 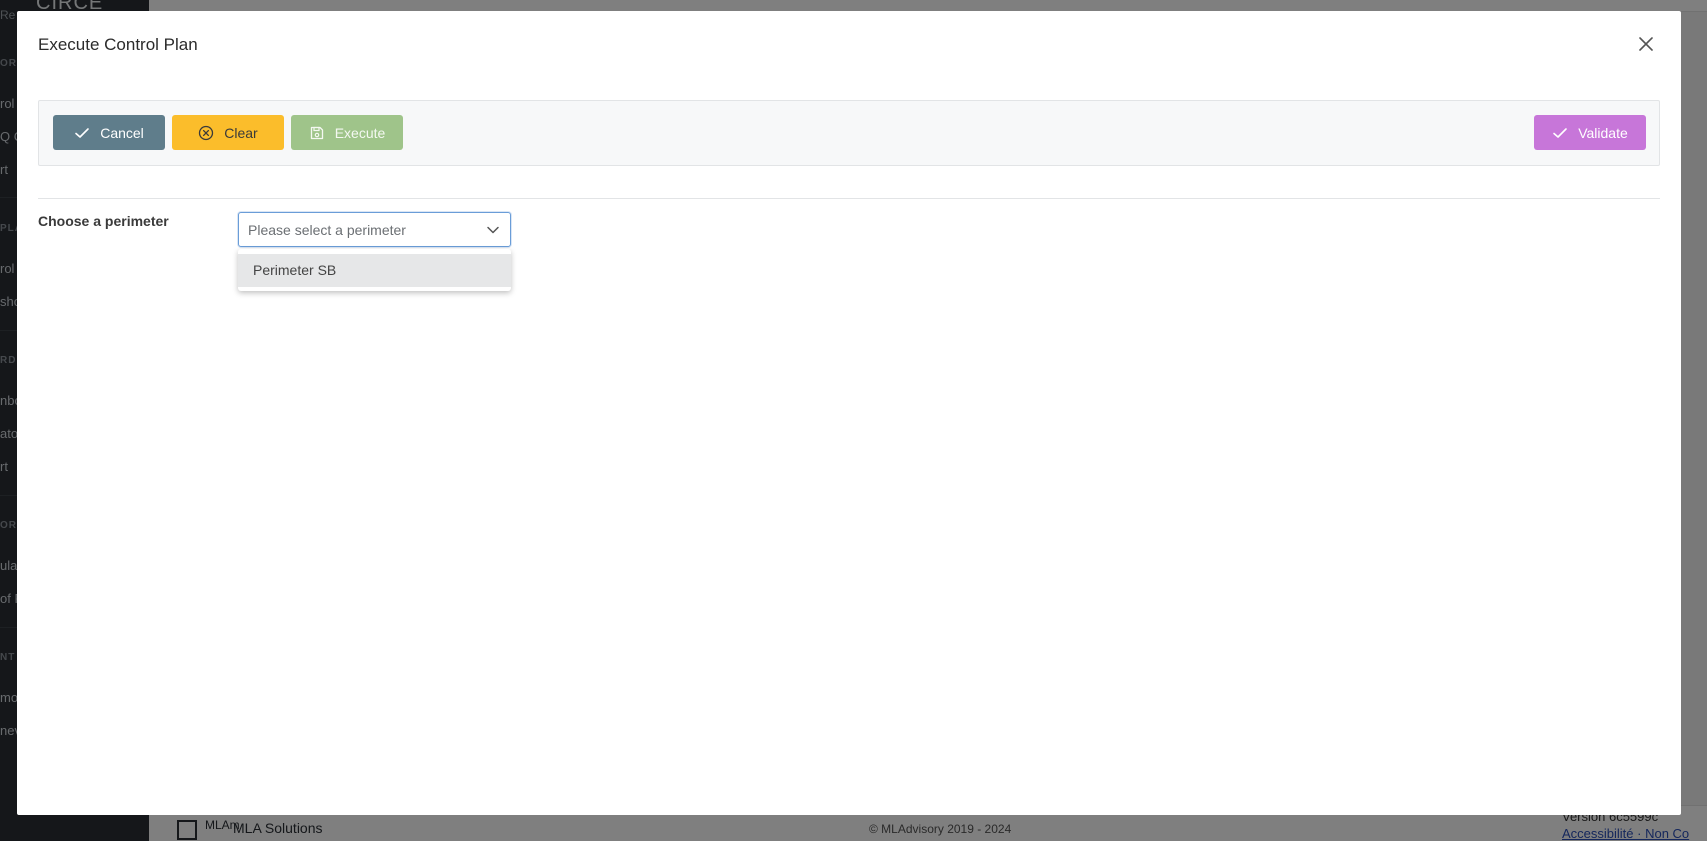 I want to click on modal-title: Execute Control Plan, so click(x=118, y=44).